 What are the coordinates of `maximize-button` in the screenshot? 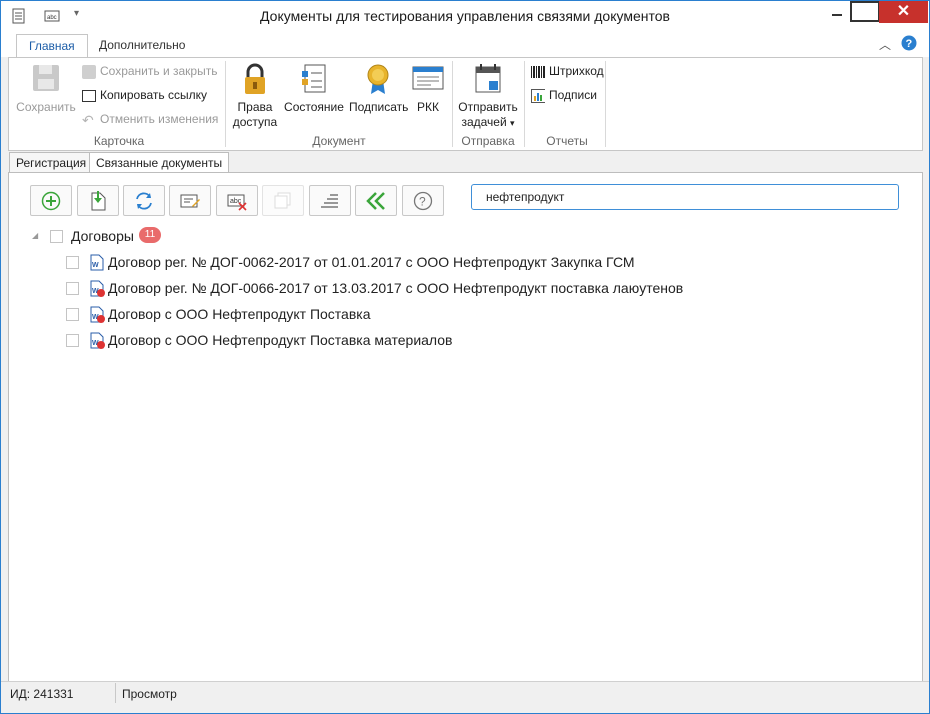 It's located at (865, 11).